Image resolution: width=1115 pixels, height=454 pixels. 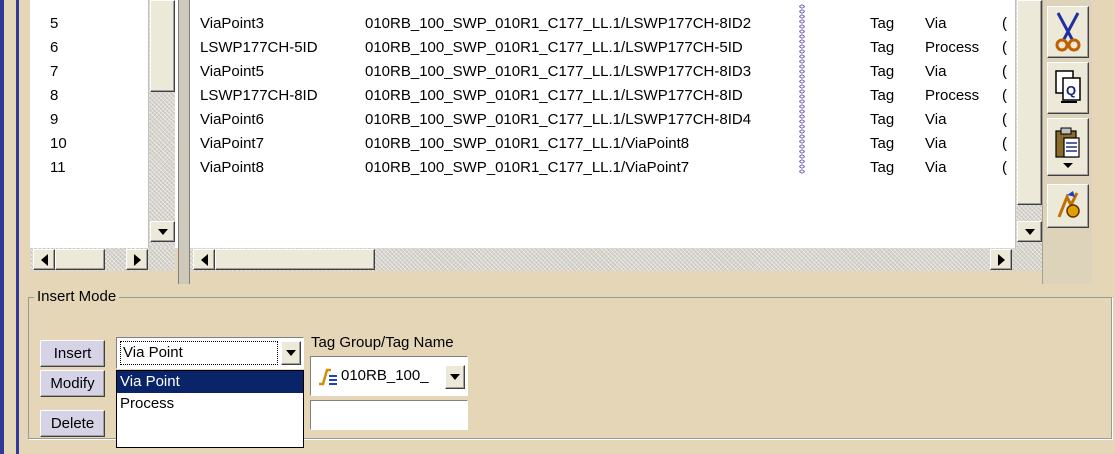 I want to click on left-list-vscroll-thumb, so click(x=162, y=46).